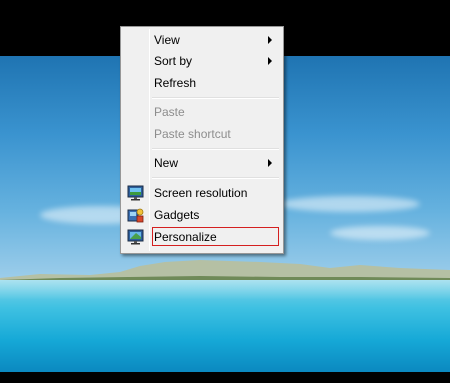 Image resolution: width=450 pixels, height=383 pixels. Describe the element at coordinates (225, 290) in the screenshot. I see `wallpaper-lake-reflection` at that location.